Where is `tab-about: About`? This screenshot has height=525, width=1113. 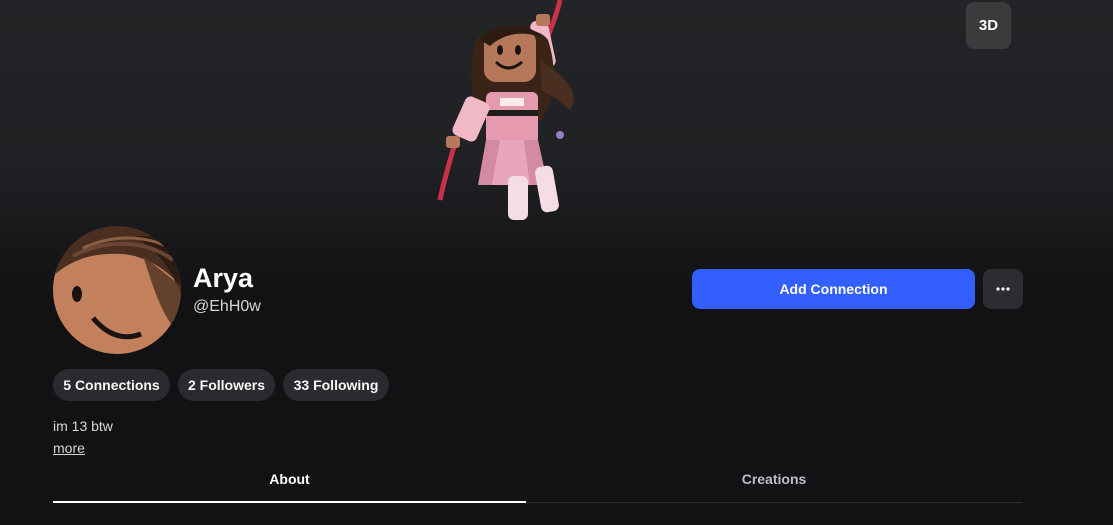 tab-about: About is located at coordinates (289, 479).